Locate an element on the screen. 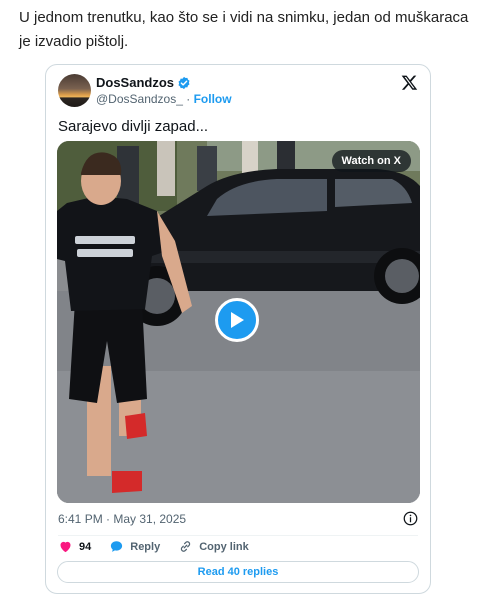 The image size is (480, 600). info-icon is located at coordinates (410, 518).